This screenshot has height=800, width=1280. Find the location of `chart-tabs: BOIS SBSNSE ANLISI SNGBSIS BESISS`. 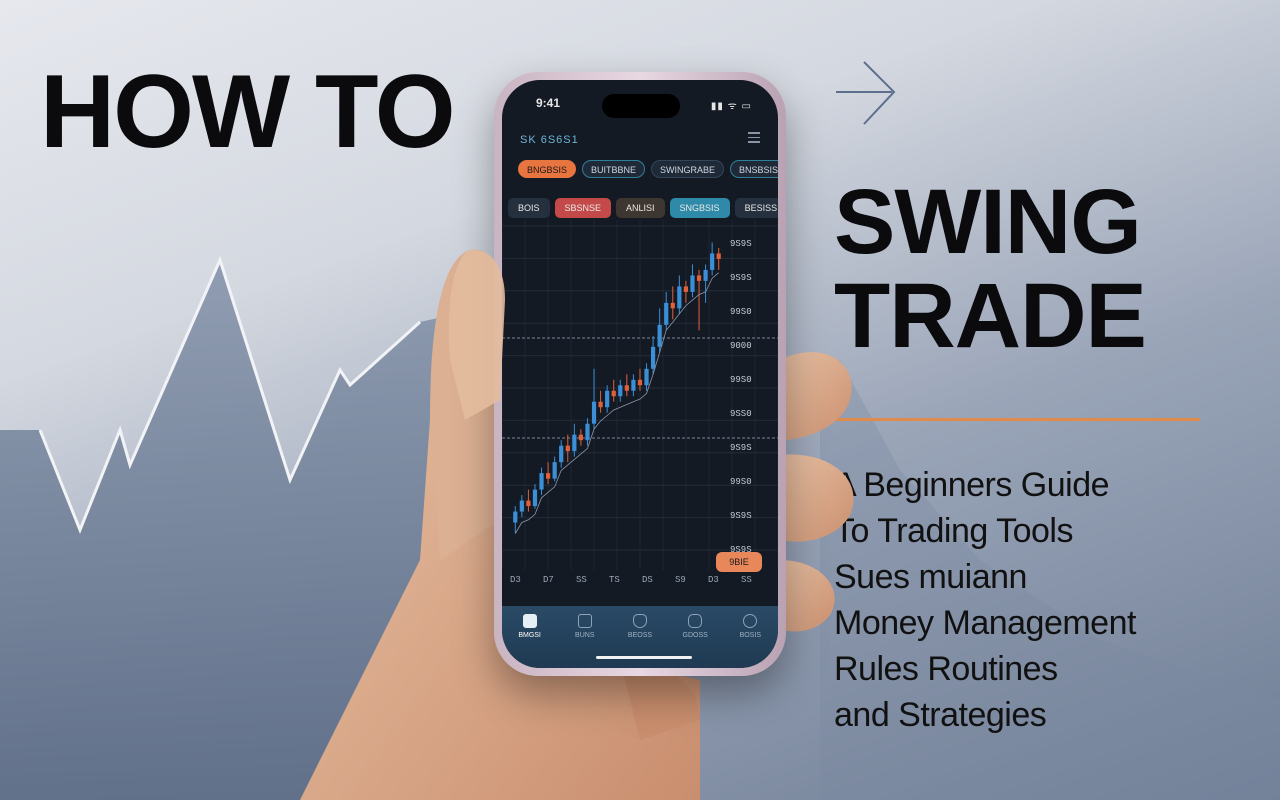

chart-tabs: BOIS SBSNSE ANLISI SNGBSIS BESISS is located at coordinates (643, 208).